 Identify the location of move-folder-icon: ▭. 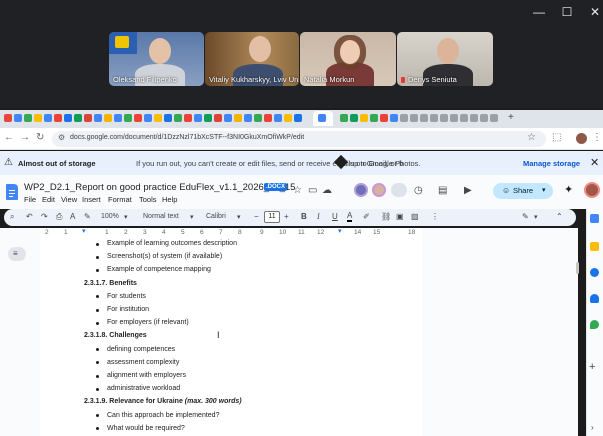
(312, 191).